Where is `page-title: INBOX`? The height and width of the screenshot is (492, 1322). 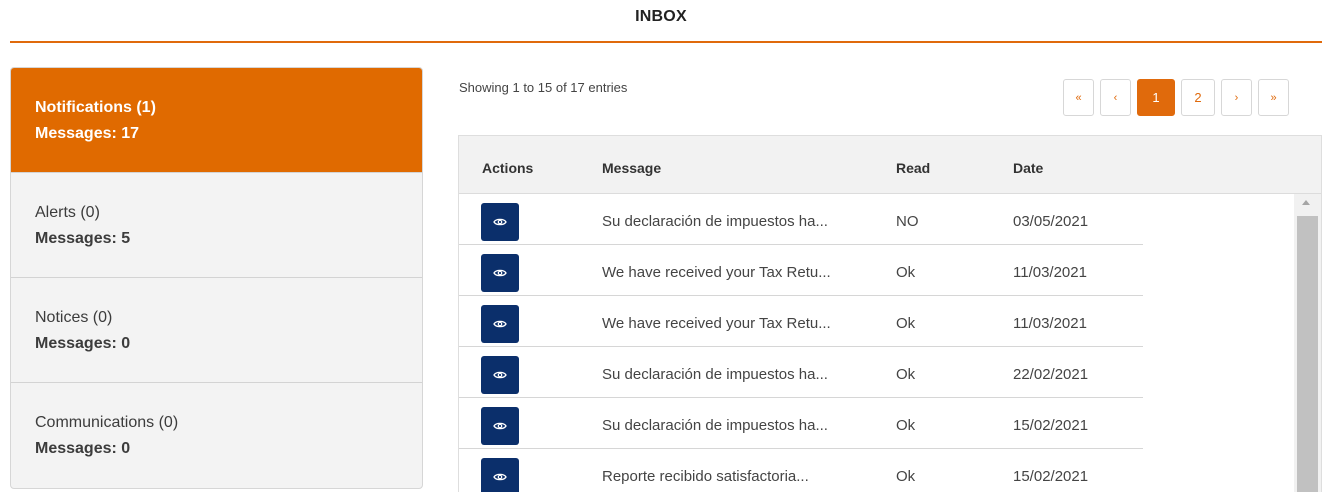 page-title: INBOX is located at coordinates (661, 16).